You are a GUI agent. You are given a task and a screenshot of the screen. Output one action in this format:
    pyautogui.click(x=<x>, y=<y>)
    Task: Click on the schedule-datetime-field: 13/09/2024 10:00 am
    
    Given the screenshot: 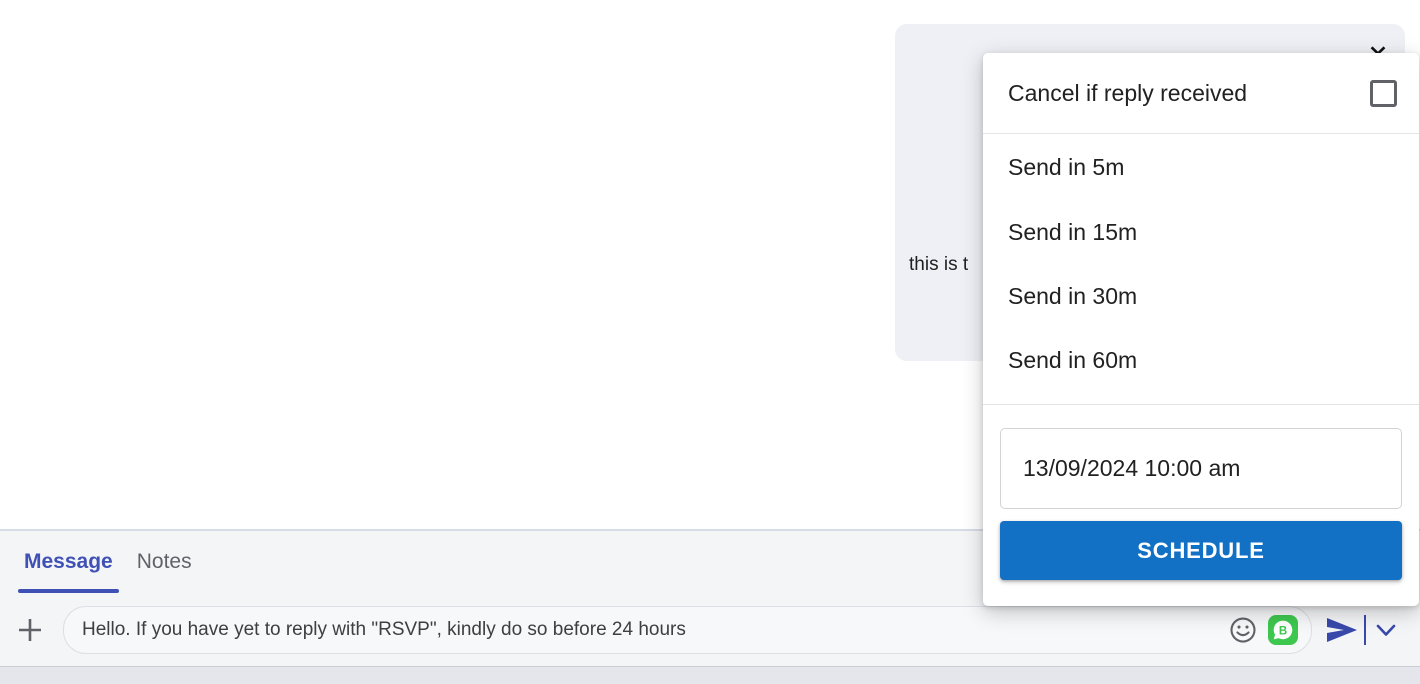 What is the action you would take?
    pyautogui.click(x=1201, y=468)
    